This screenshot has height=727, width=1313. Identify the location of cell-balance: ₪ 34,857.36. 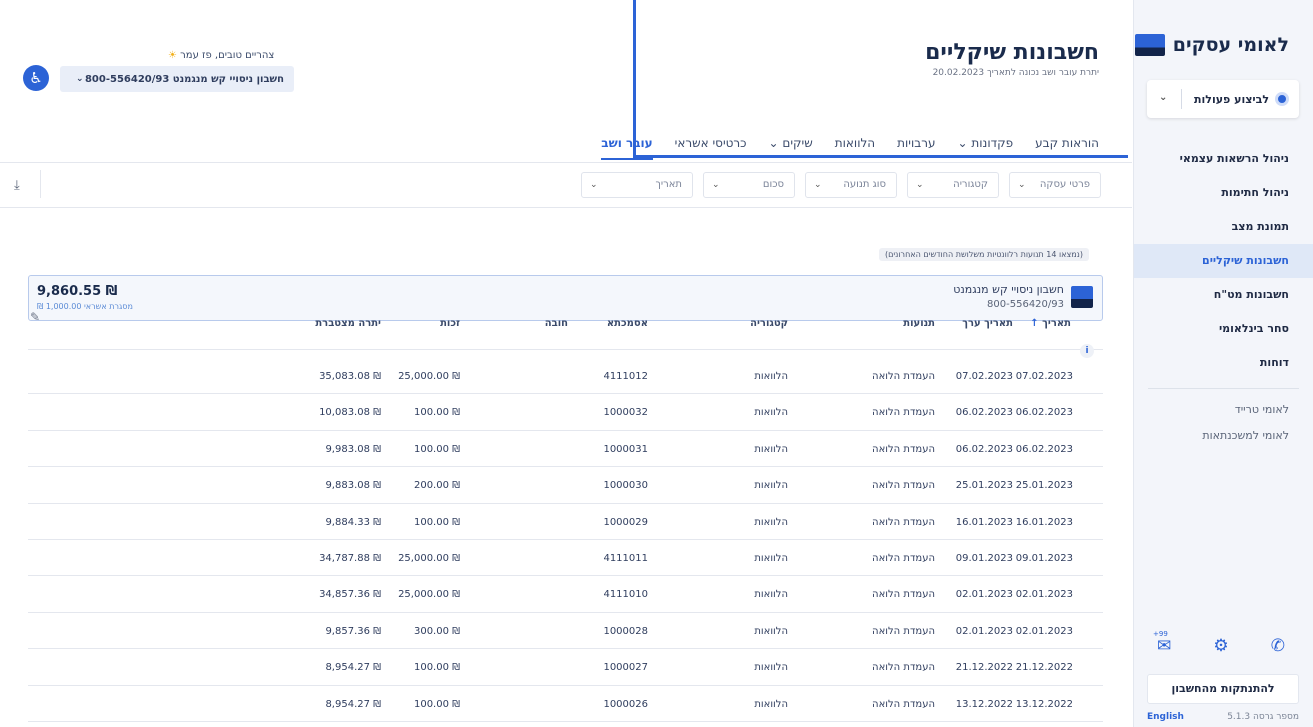
(350, 595).